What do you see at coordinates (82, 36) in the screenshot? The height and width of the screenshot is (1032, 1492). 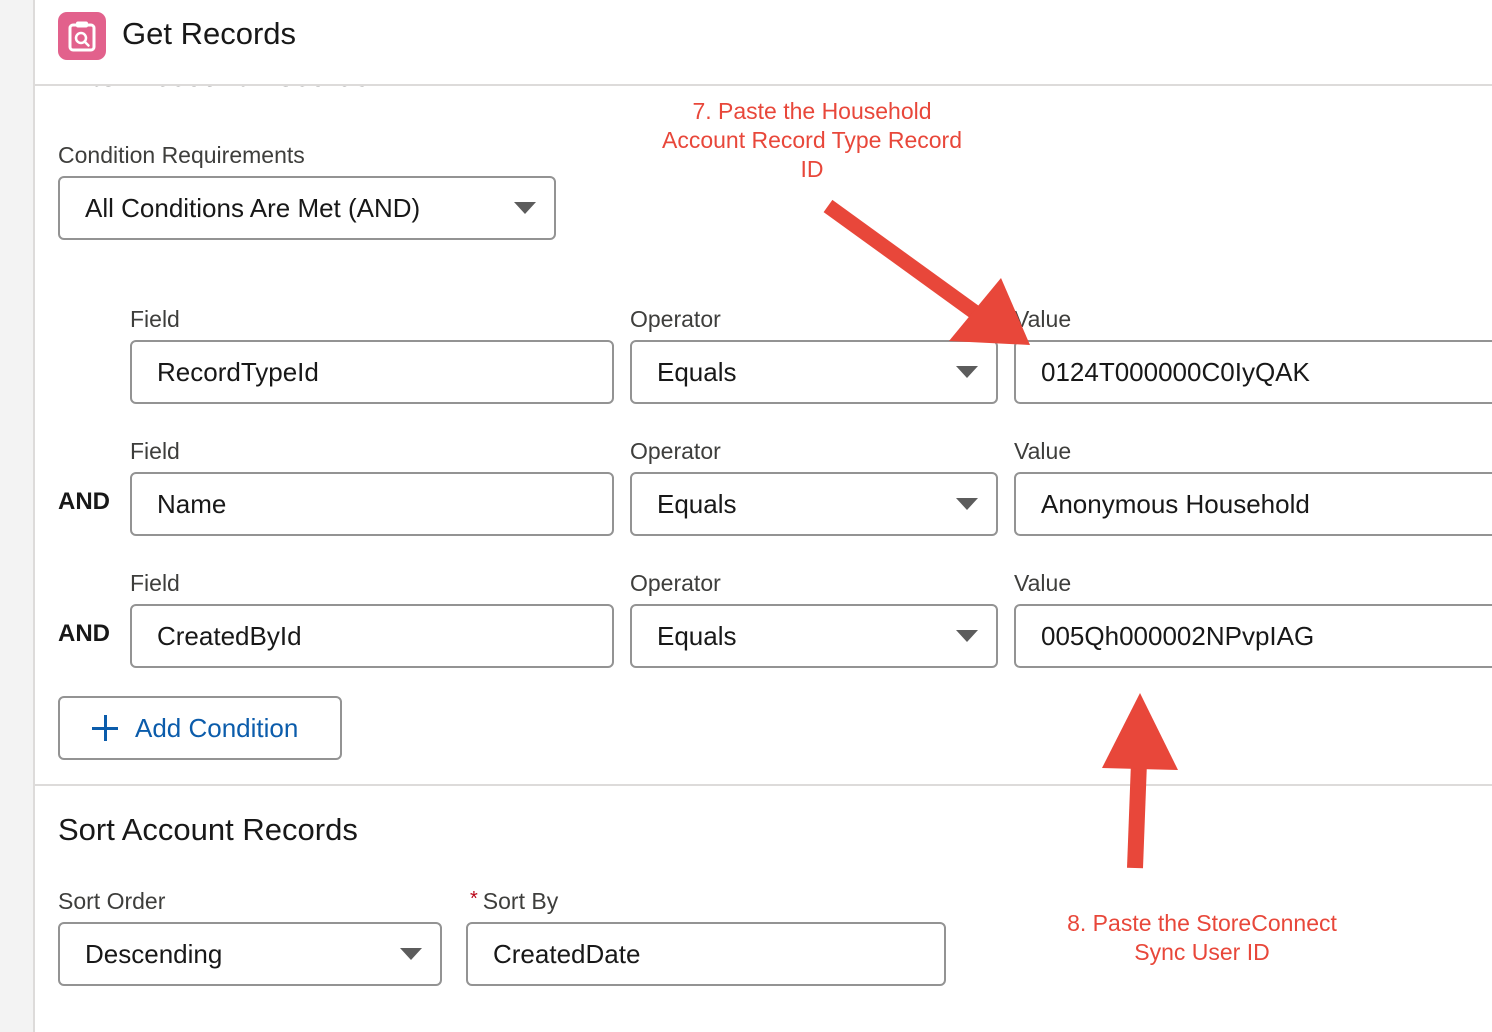 I see `get-records-icon` at bounding box center [82, 36].